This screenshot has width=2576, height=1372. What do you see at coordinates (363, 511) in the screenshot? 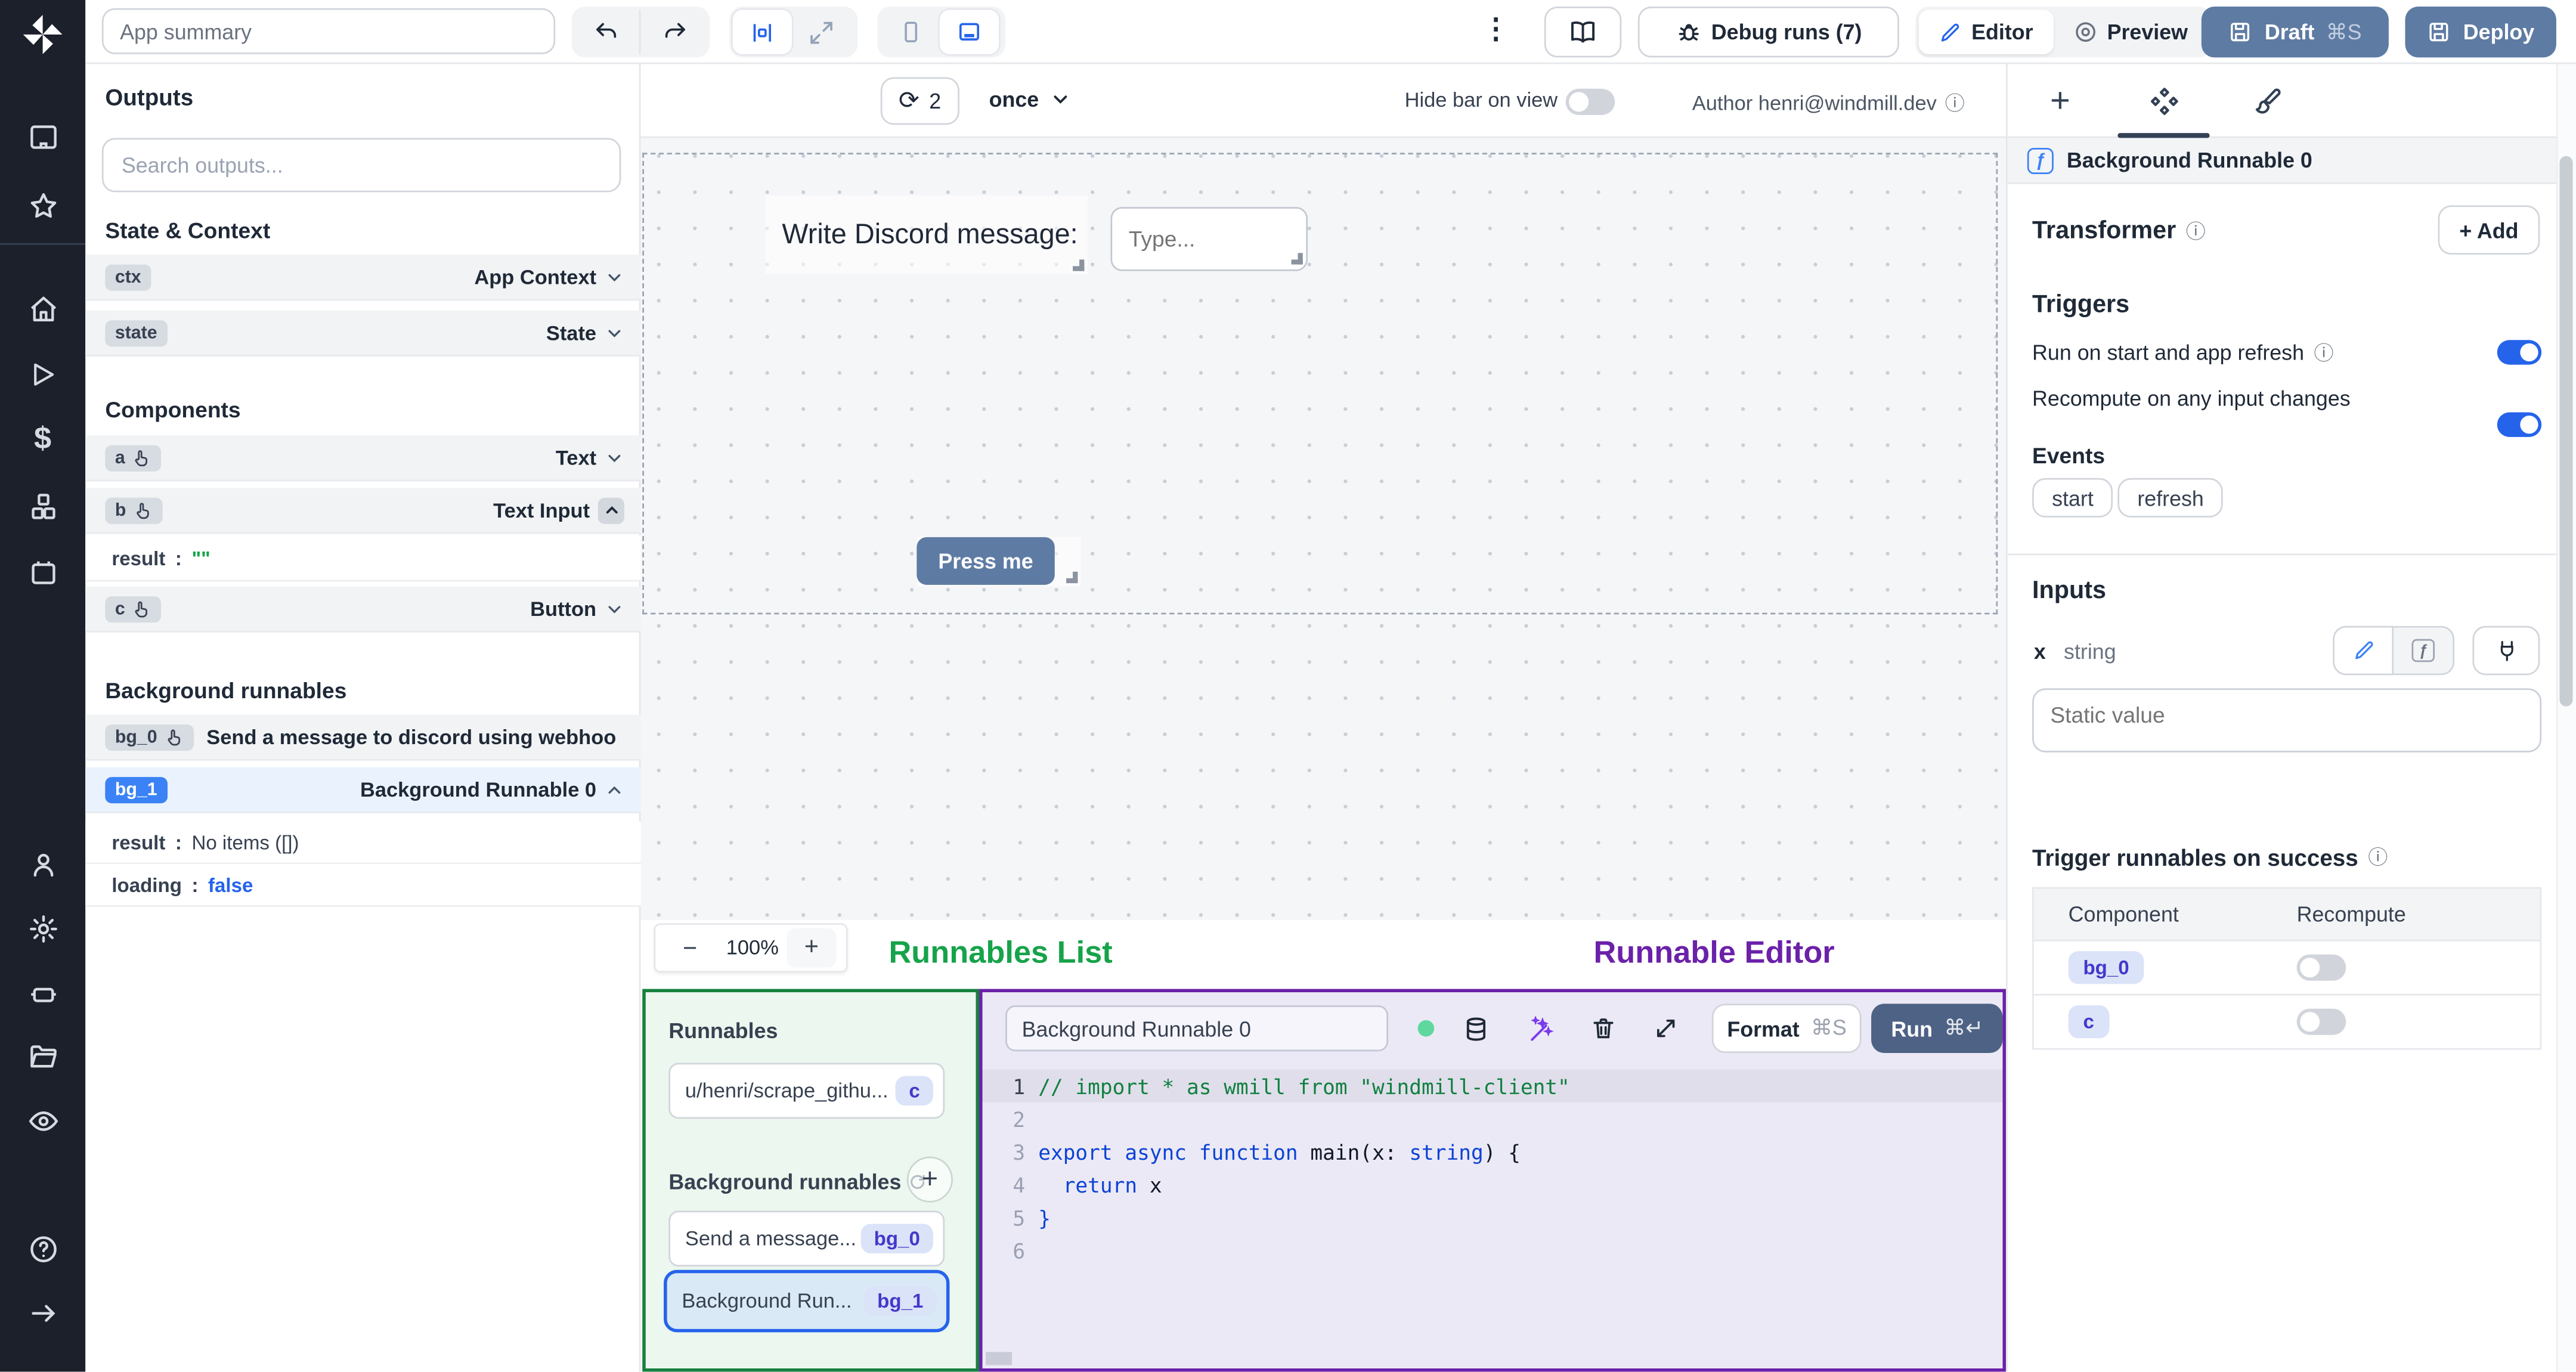
I see `output-row-b: b Text Input` at bounding box center [363, 511].